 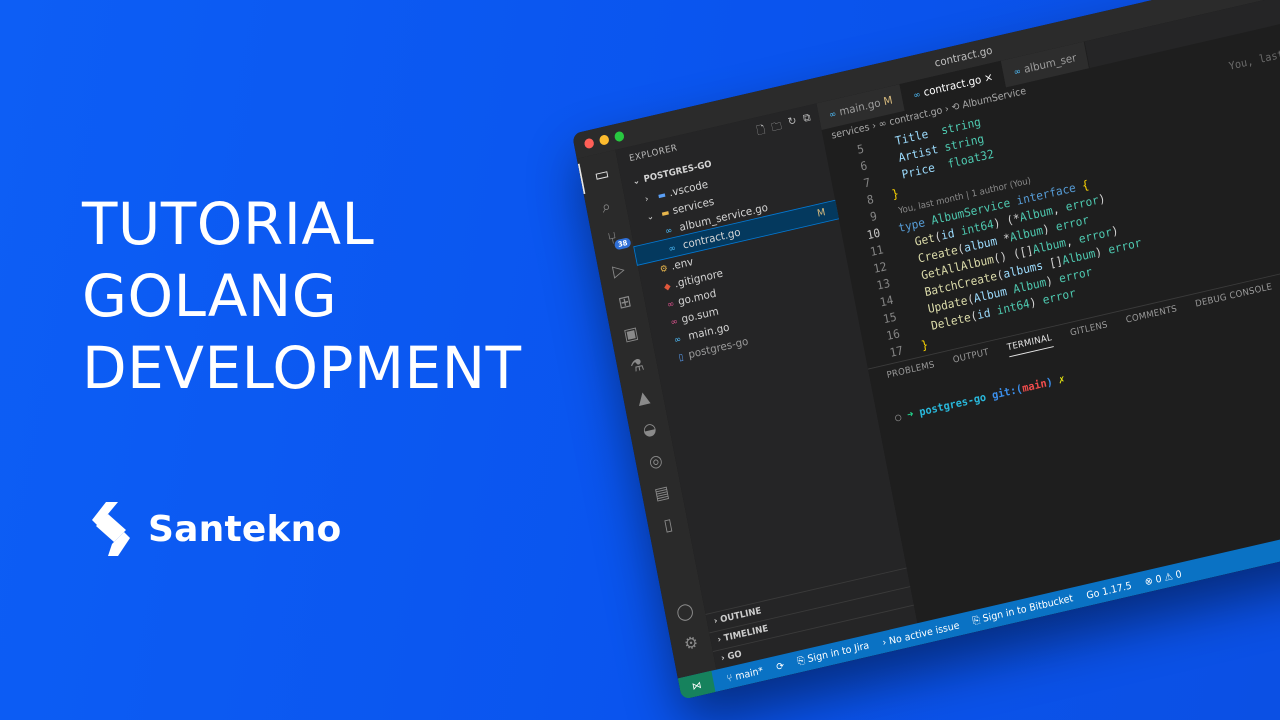 I want to click on terminal-status-icon: ○, so click(x=898, y=417).